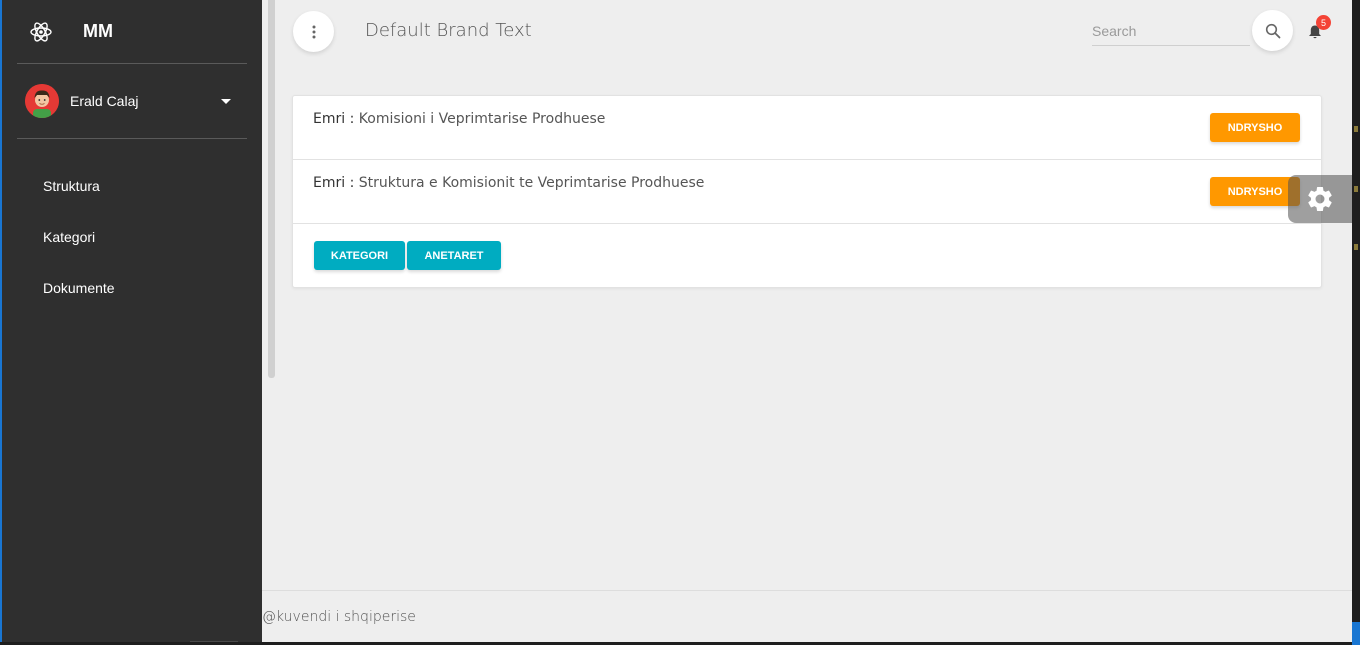  Describe the element at coordinates (807, 32) in the screenshot. I see `top-navbar: Default Brand Text 5` at that location.